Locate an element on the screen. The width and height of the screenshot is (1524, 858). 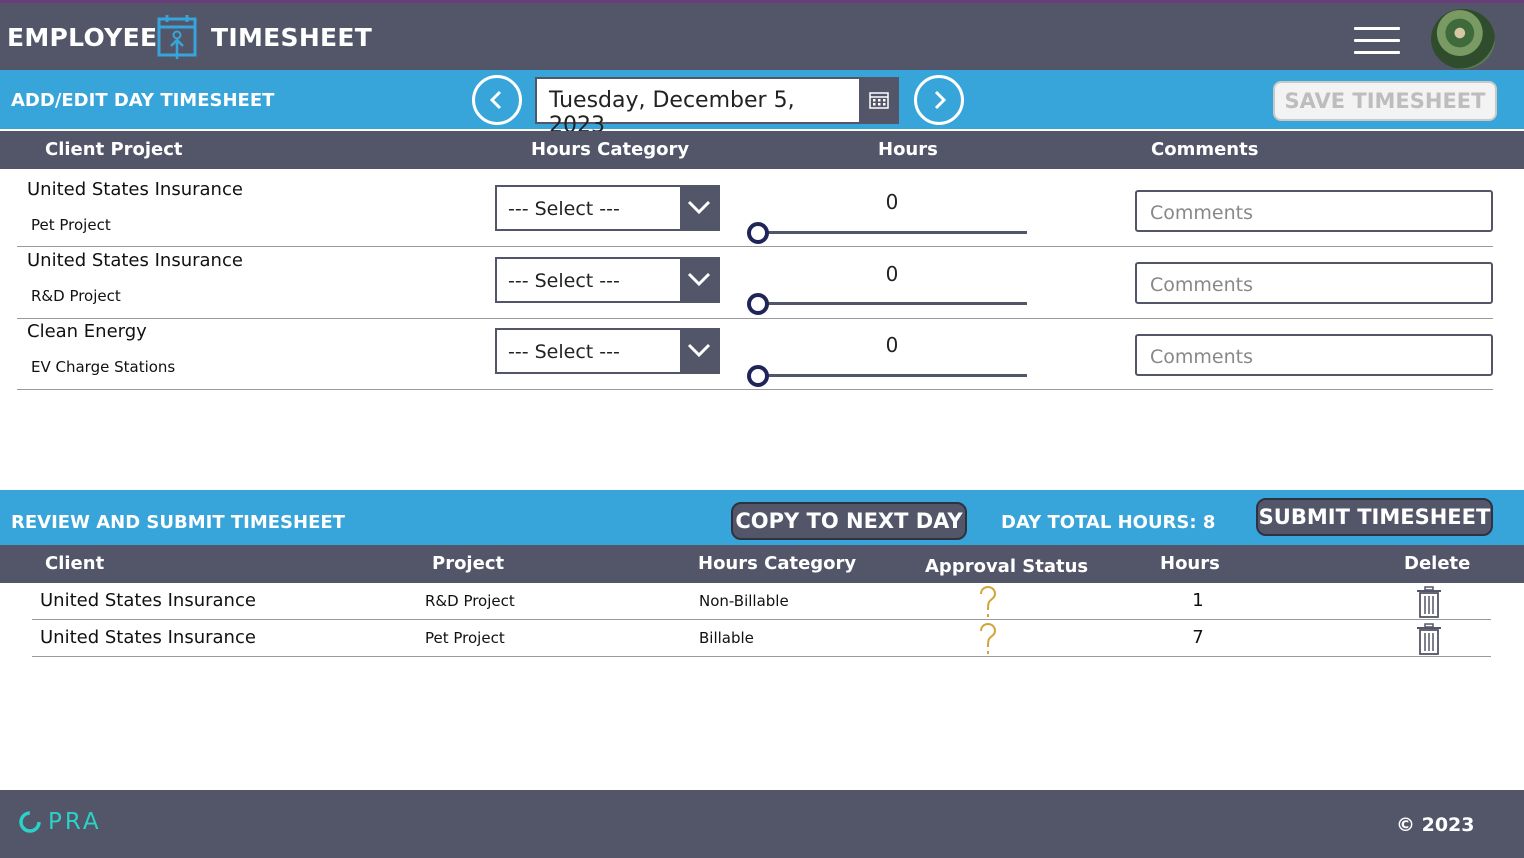
calendar-button is located at coordinates (879, 100).